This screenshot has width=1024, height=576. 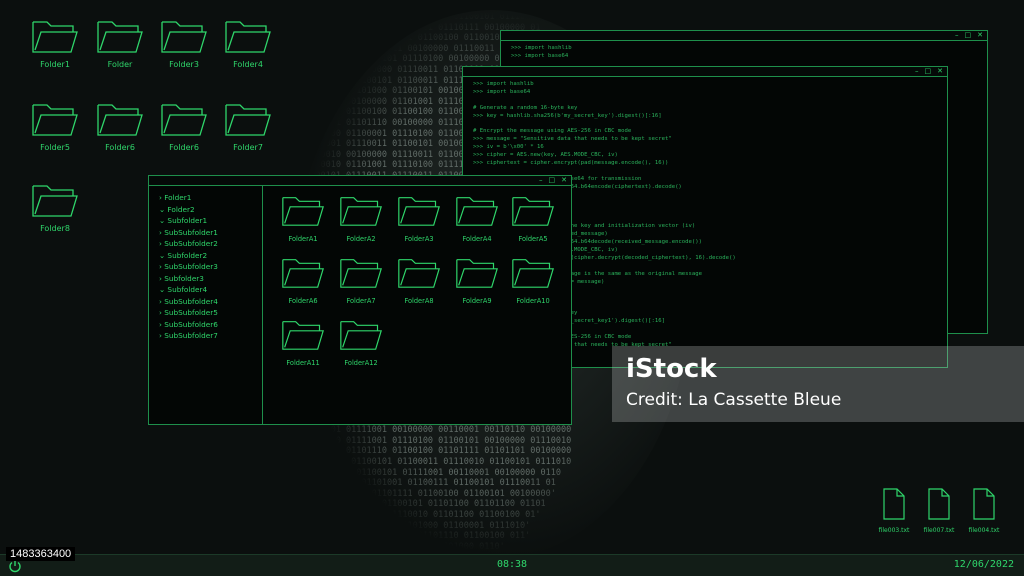 I want to click on folder-item: FolderA9, so click(x=477, y=280).